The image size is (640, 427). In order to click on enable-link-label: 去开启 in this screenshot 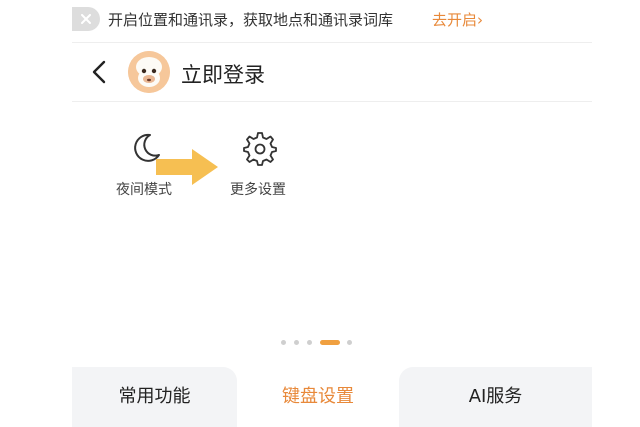, I will do `click(455, 20)`.